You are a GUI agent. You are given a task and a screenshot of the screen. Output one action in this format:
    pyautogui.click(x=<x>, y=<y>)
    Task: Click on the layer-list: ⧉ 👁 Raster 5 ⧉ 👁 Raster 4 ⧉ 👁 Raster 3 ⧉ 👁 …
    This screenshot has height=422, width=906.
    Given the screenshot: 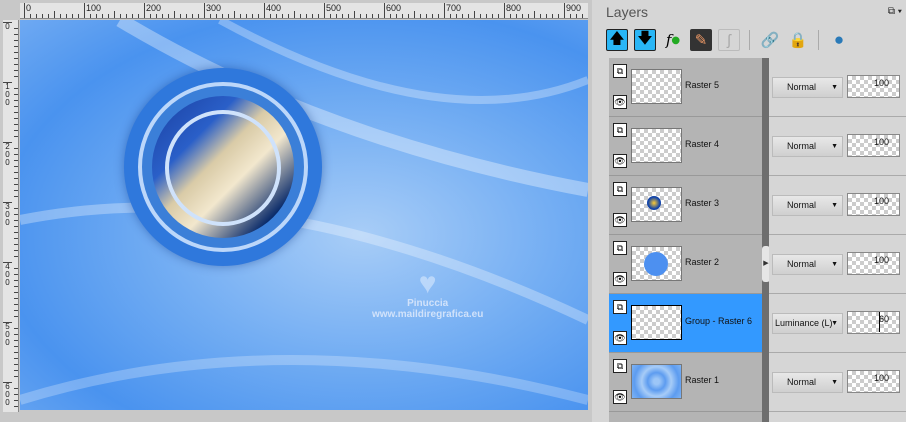 What is the action you would take?
    pyautogui.click(x=685, y=240)
    